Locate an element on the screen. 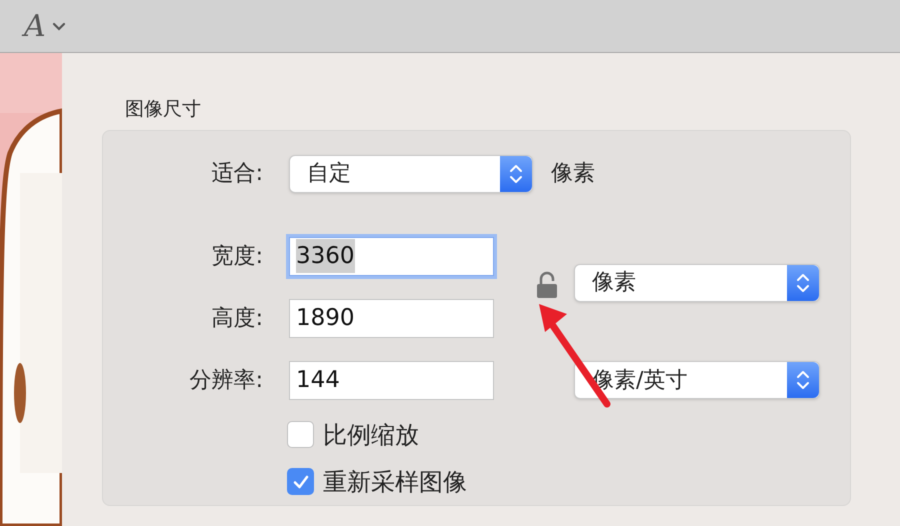  field-label: 宽度: is located at coordinates (236, 256).